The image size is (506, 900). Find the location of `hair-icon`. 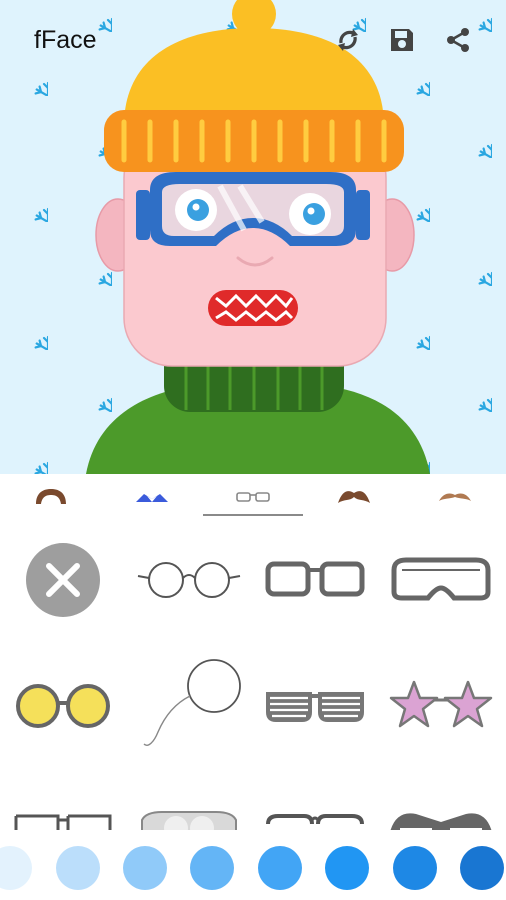

hair-icon is located at coordinates (50, 496).